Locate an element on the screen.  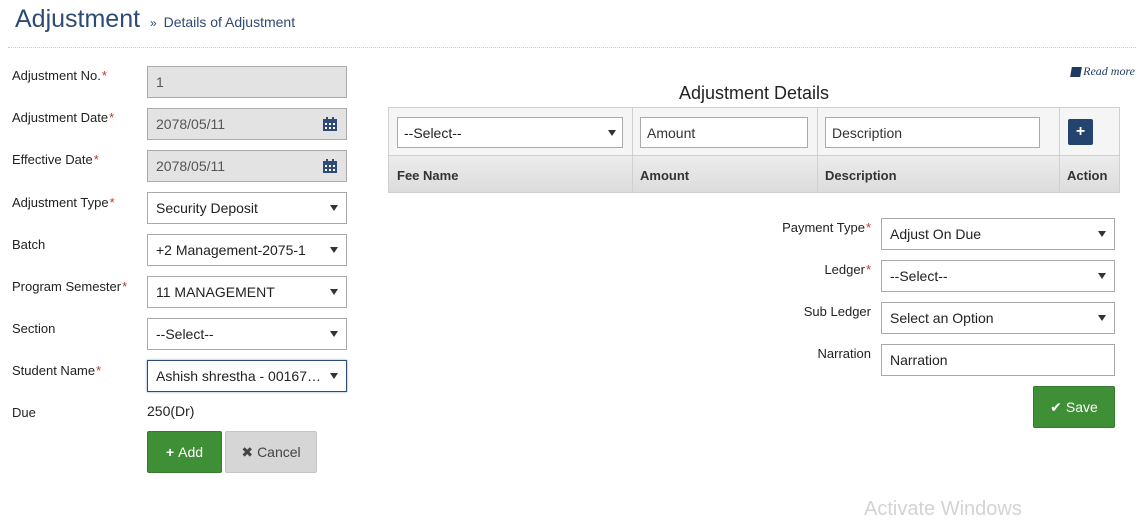
table-header-row is located at coordinates (754, 174).